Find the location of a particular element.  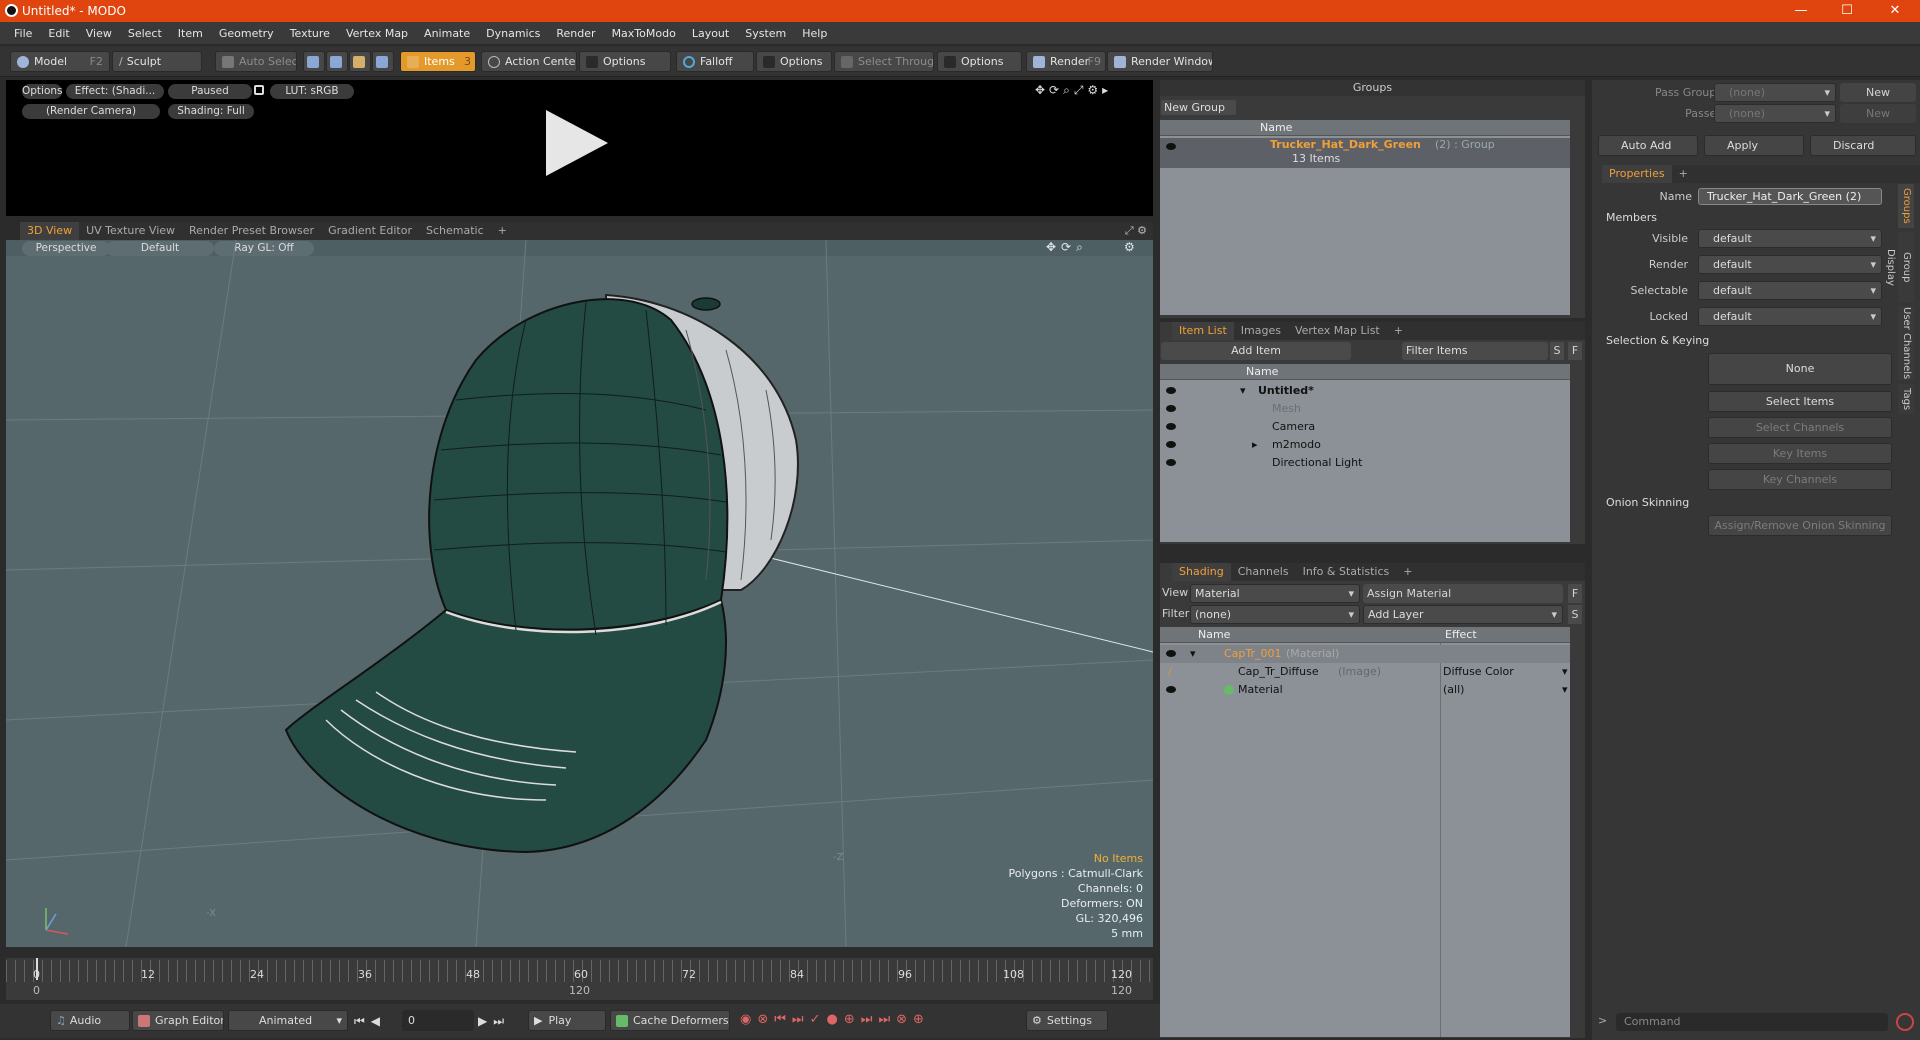

tab-item-list: Item List is located at coordinates (1203, 331).